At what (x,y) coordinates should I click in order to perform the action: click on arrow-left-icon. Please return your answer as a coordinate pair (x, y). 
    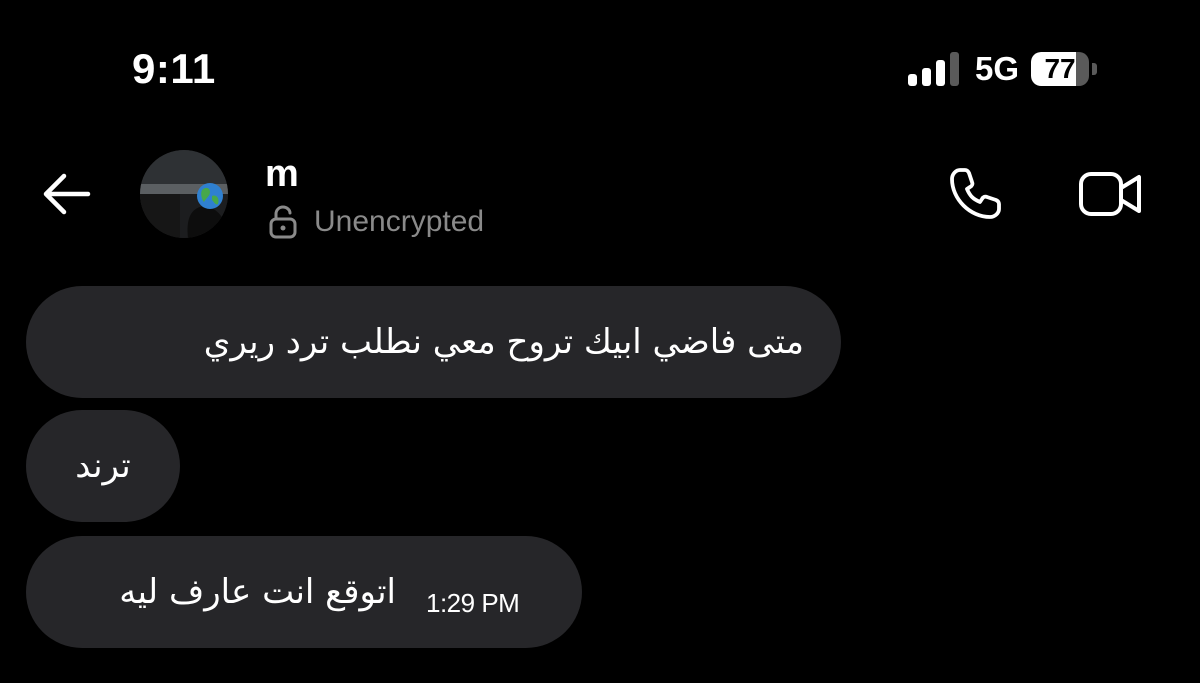
    Looking at the image, I should click on (67, 194).